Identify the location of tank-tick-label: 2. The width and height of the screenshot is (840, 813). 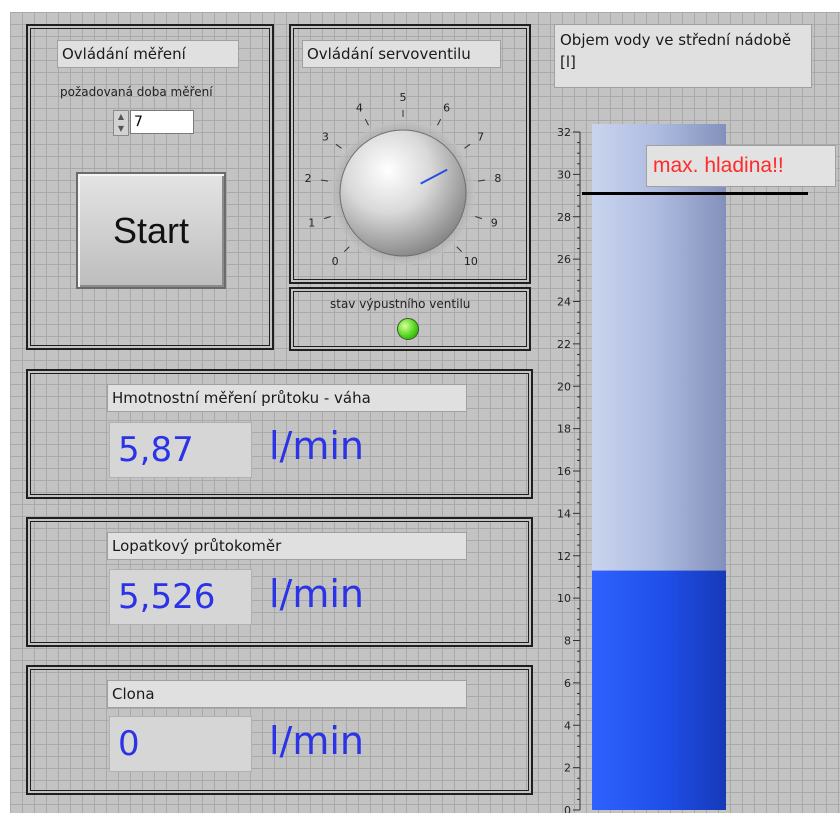
(567, 768).